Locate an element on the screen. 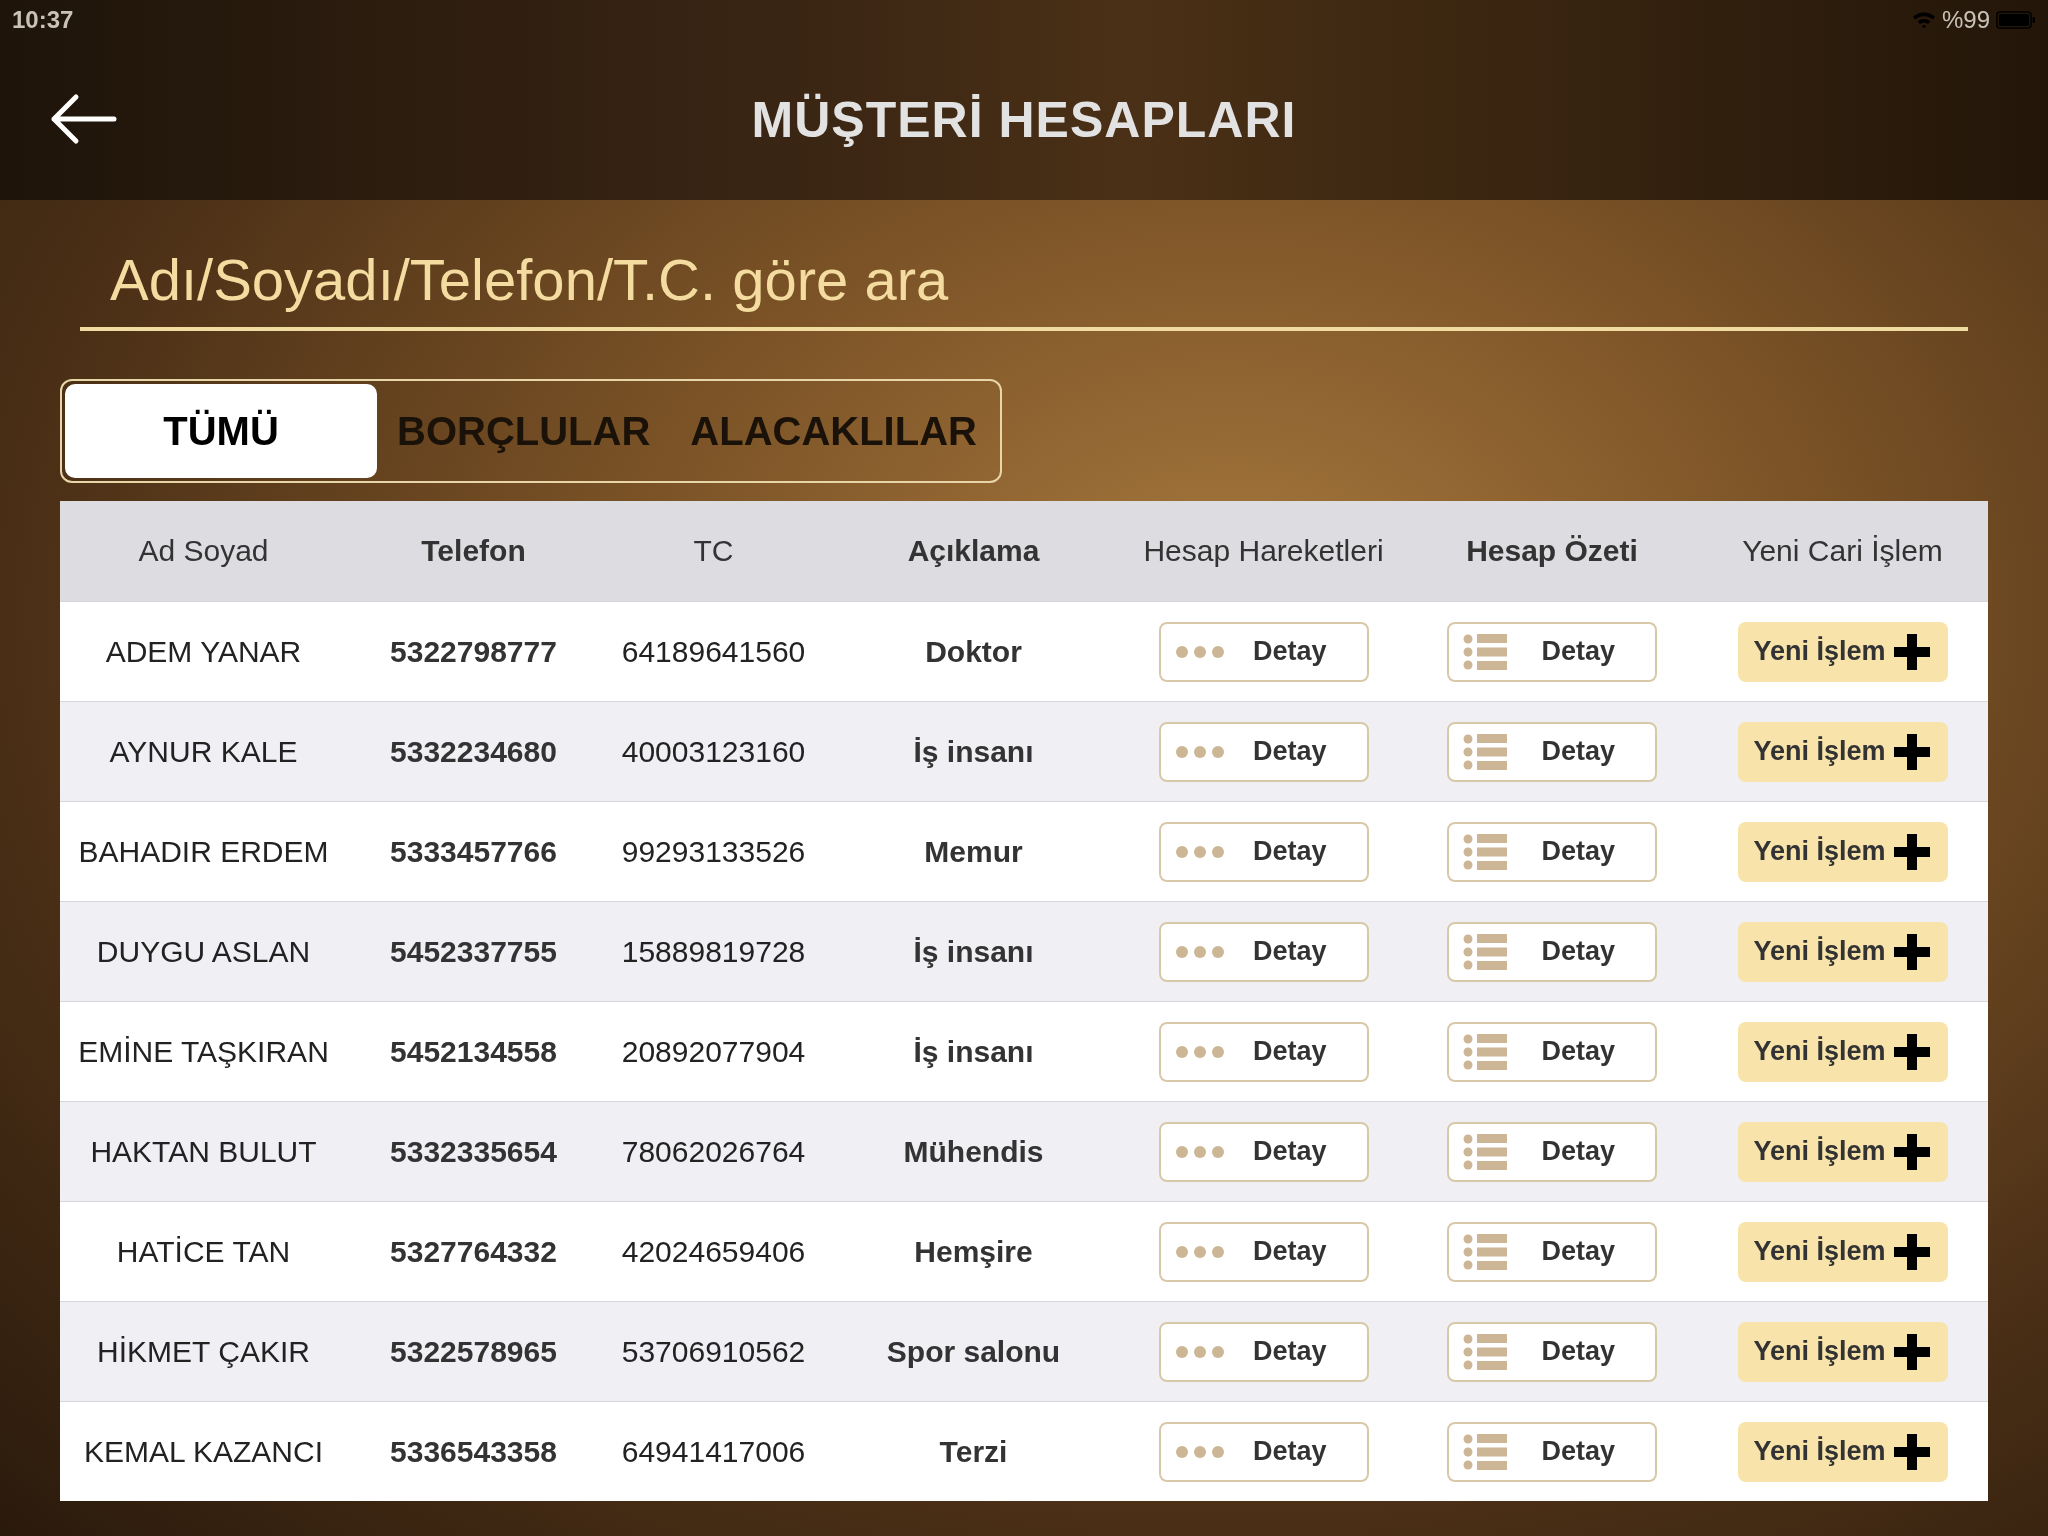 The height and width of the screenshot is (1536, 2048). filter-tab: TÜMÜ is located at coordinates (221, 431).